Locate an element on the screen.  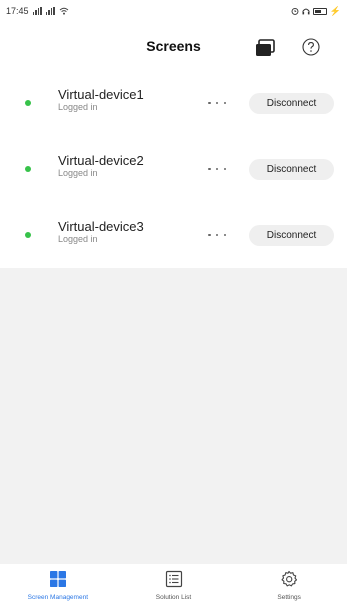
status-right: ⚡ is located at coordinates (316, 11).